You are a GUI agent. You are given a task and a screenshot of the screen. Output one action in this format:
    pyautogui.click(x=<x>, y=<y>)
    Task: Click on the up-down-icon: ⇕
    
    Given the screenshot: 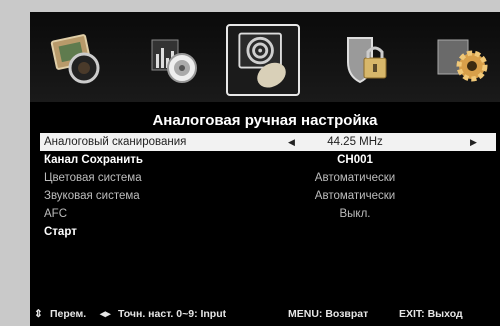 What is the action you would take?
    pyautogui.click(x=38, y=314)
    